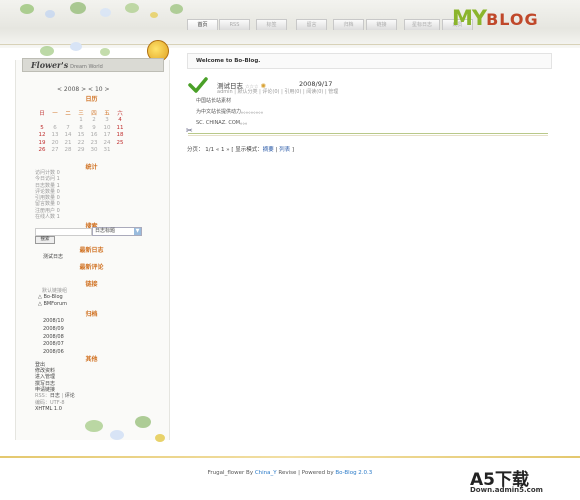 This screenshot has width=580, height=500. What do you see at coordinates (70, 396) in the screenshot?
I see `rss-comments-link: 评论` at bounding box center [70, 396].